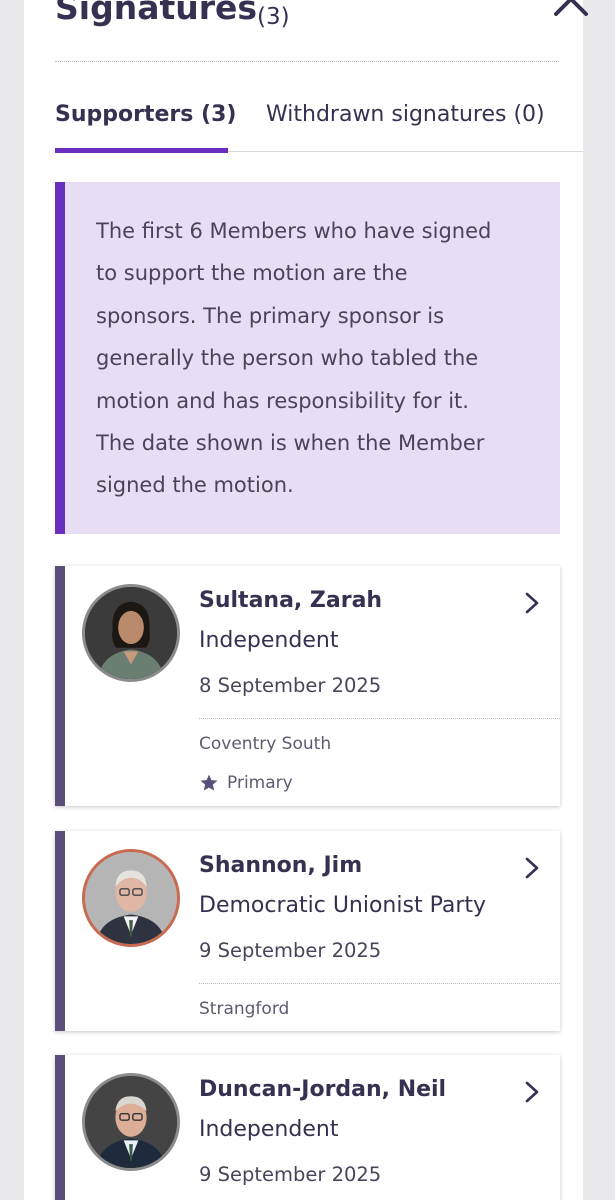 The width and height of the screenshot is (615, 1200). Describe the element at coordinates (260, 783) in the screenshot. I see `primary-label: Primary` at that location.